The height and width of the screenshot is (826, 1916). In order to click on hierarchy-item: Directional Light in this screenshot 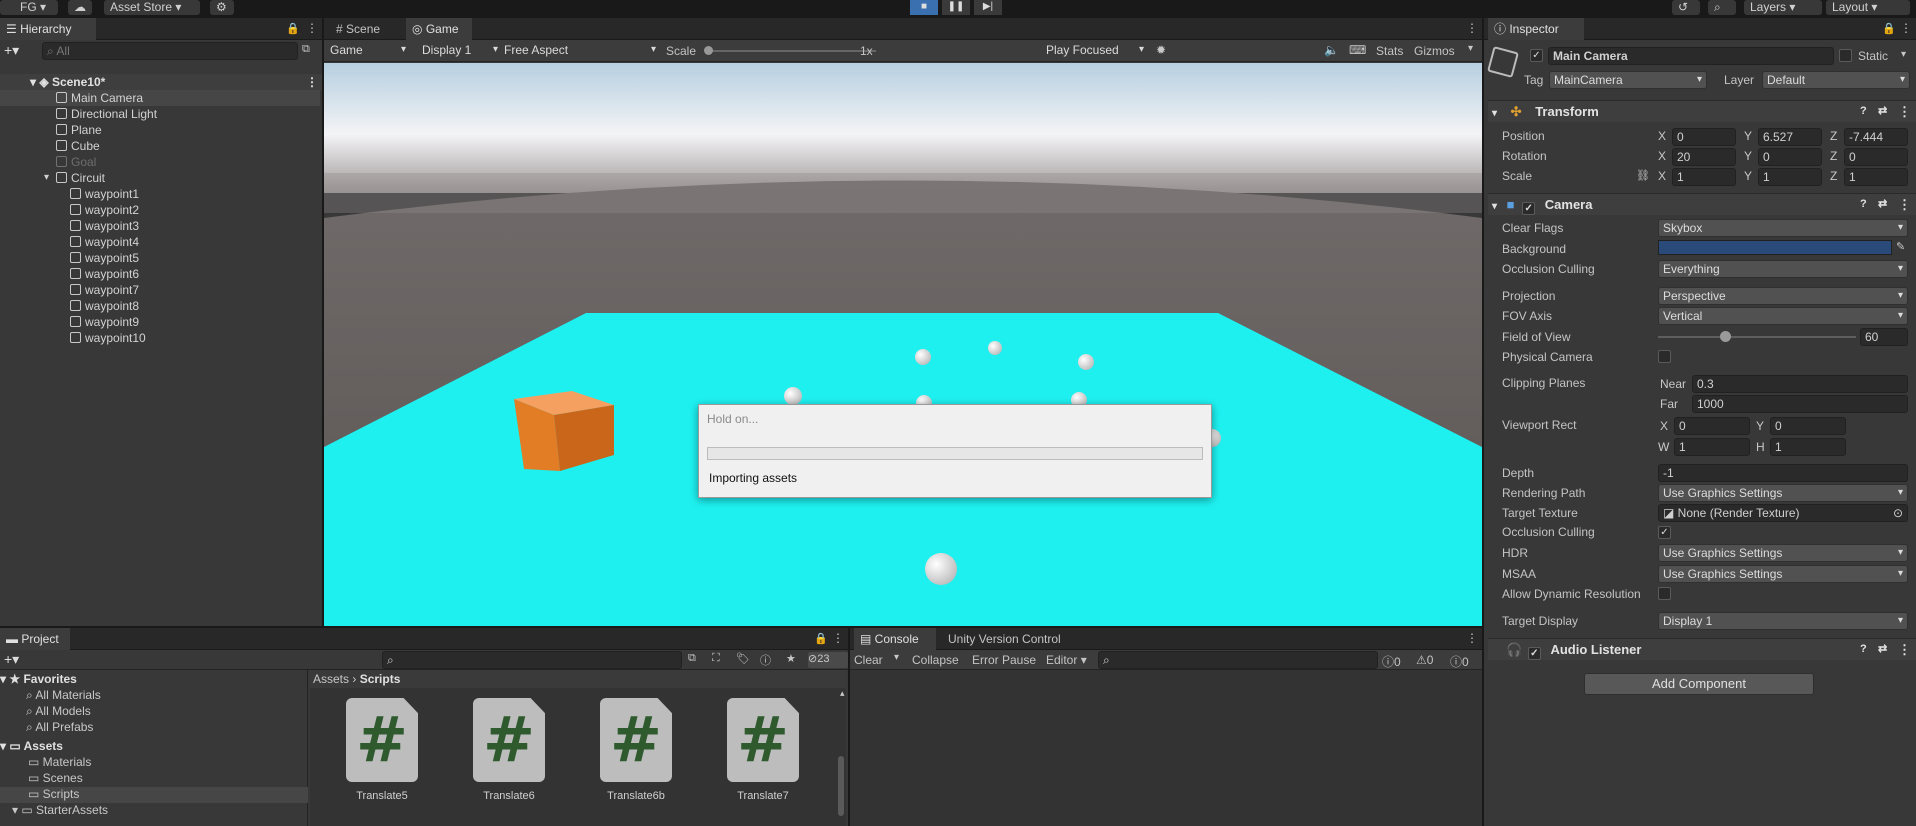, I will do `click(160, 114)`.